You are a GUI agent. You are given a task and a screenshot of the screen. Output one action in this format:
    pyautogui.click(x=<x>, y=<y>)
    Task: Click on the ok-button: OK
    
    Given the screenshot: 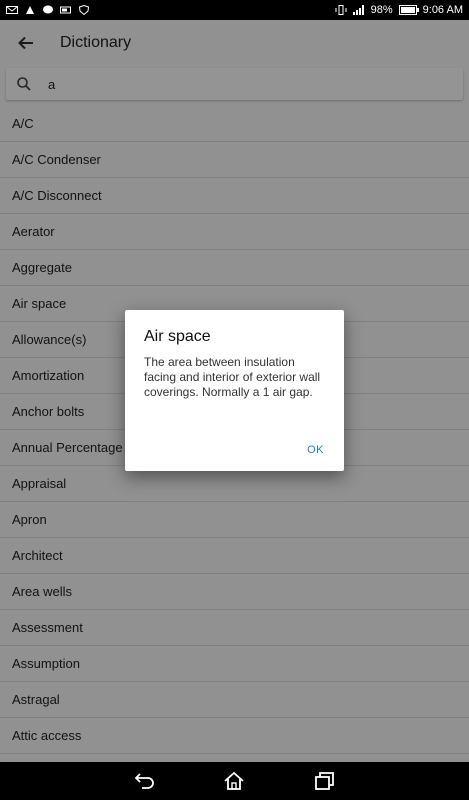 What is the action you would take?
    pyautogui.click(x=315, y=450)
    